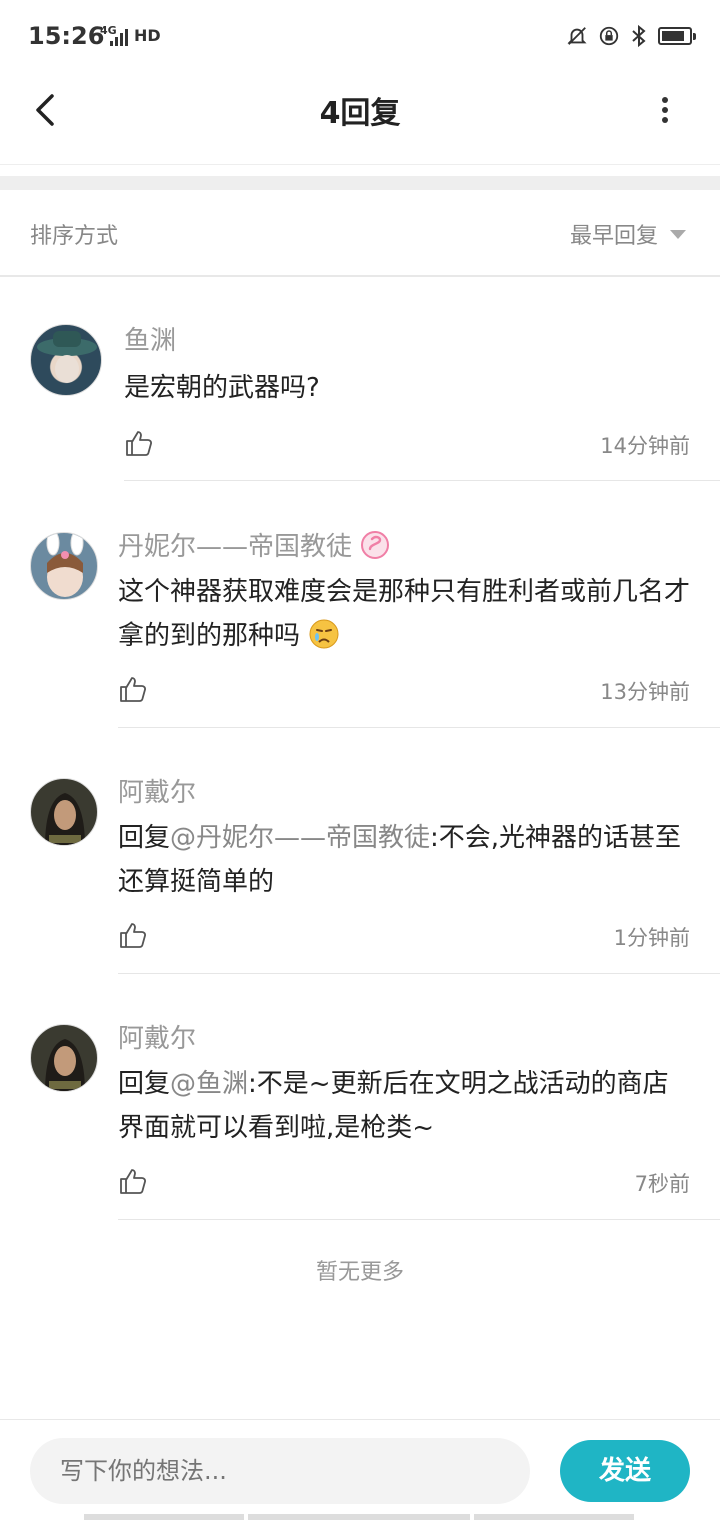  I want to click on bottom-divider, so click(360, 1419).